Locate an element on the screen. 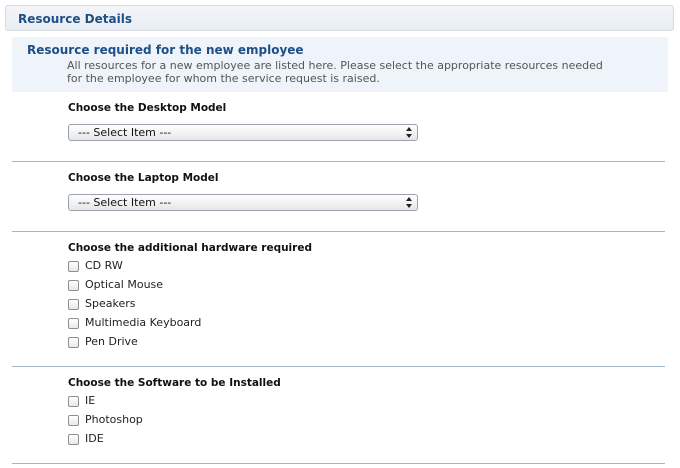  hardware-option-label: Pen Drive is located at coordinates (111, 341).